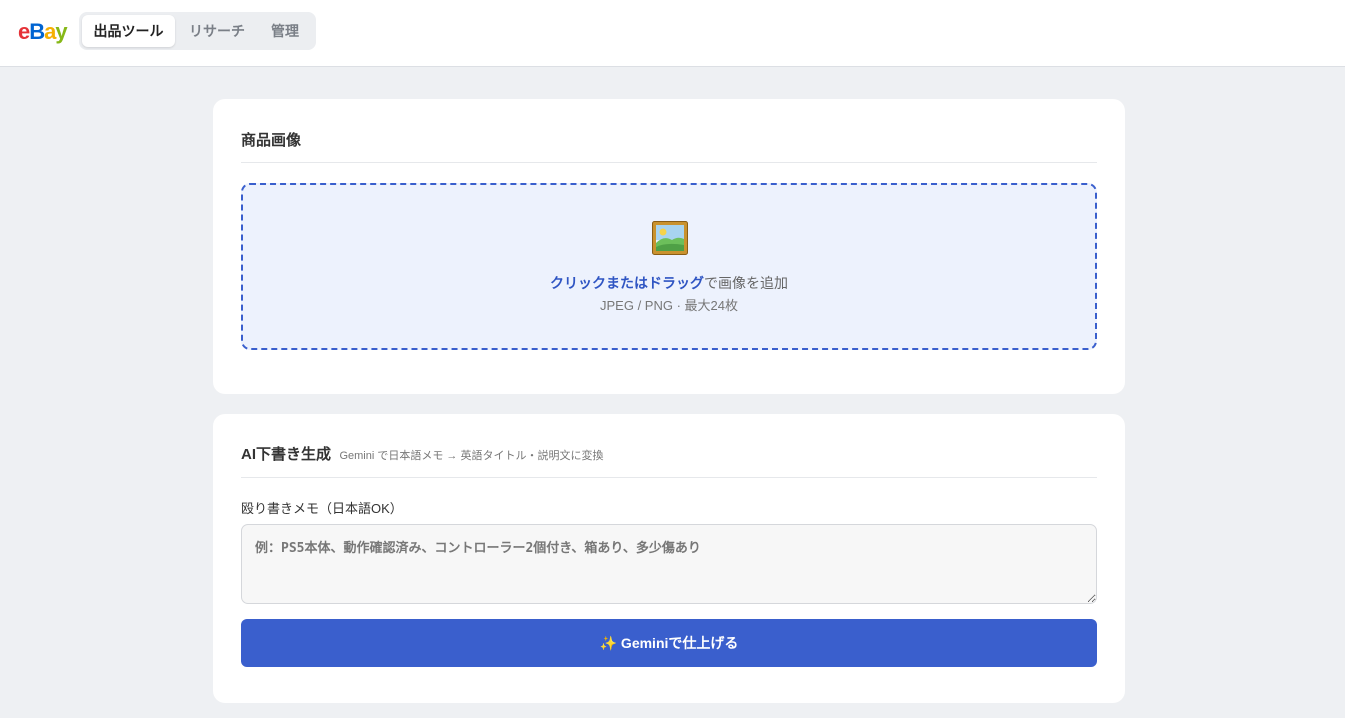  I want to click on logo-letter: B, so click(37, 31).